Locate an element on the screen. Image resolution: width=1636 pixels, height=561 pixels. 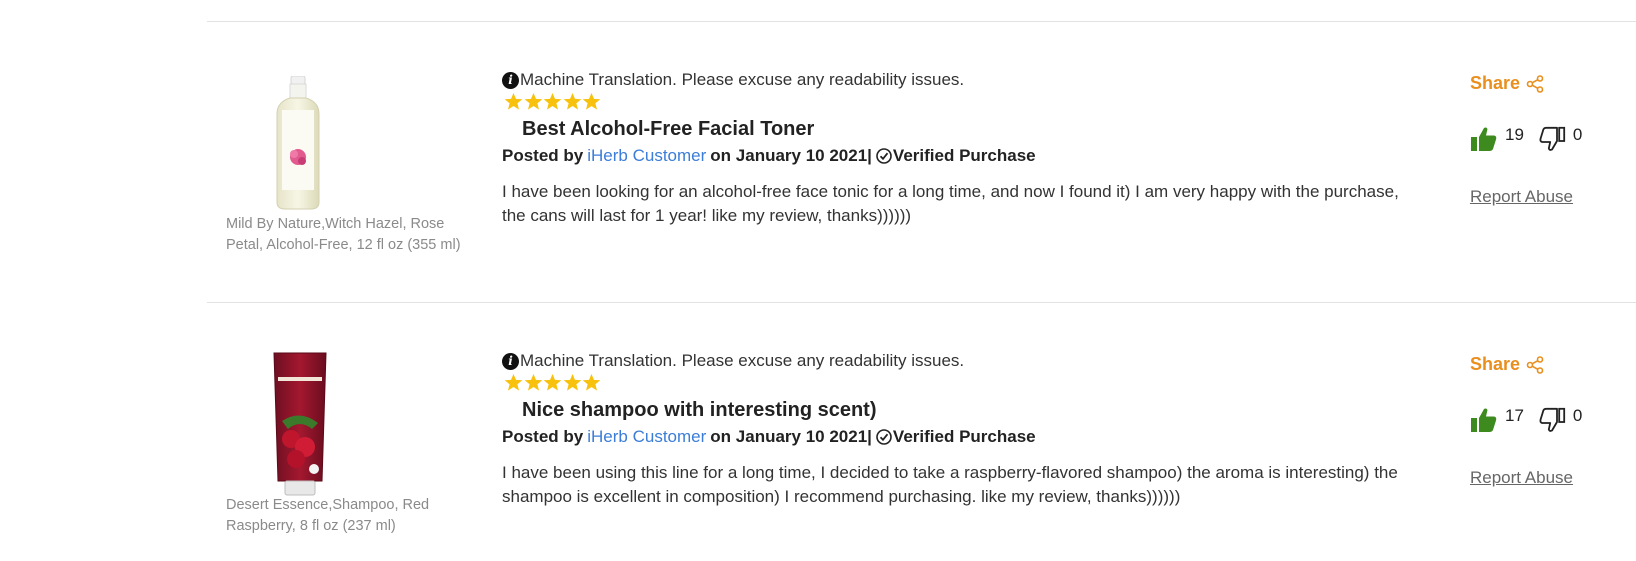
product-image-witch-hazel is located at coordinates (298, 143).